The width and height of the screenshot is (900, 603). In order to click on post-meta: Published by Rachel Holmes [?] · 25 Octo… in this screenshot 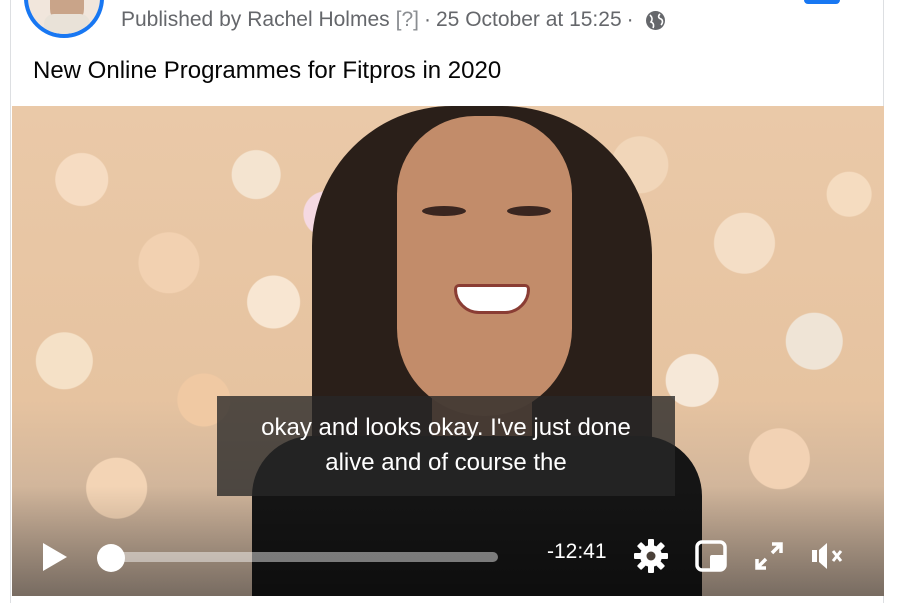, I will do `click(393, 20)`.